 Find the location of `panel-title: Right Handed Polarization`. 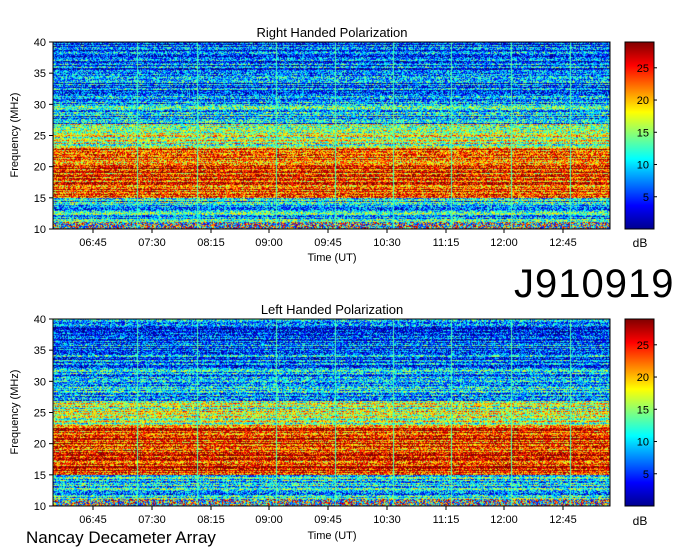

panel-title: Right Handed Polarization is located at coordinates (331, 32).